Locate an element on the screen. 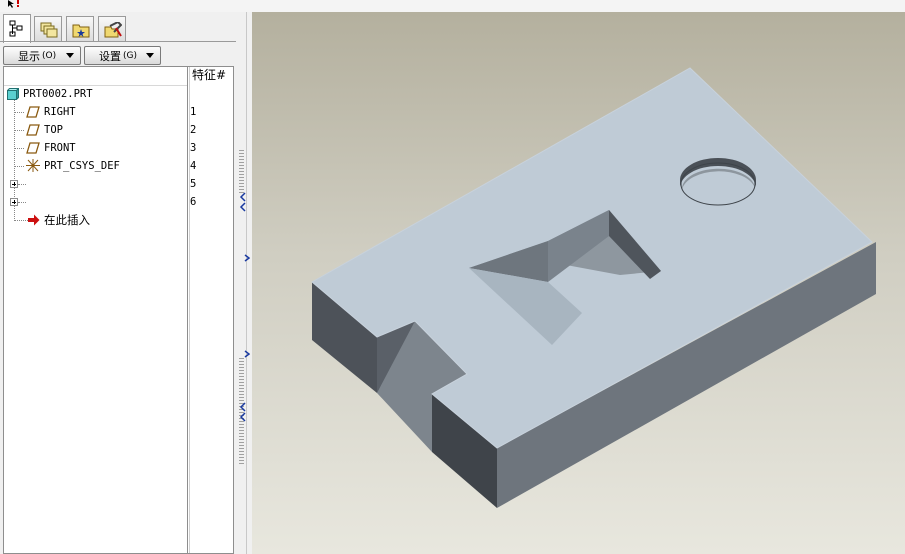 This screenshot has width=905, height=554. navigator-tabs is located at coordinates (118, 27).